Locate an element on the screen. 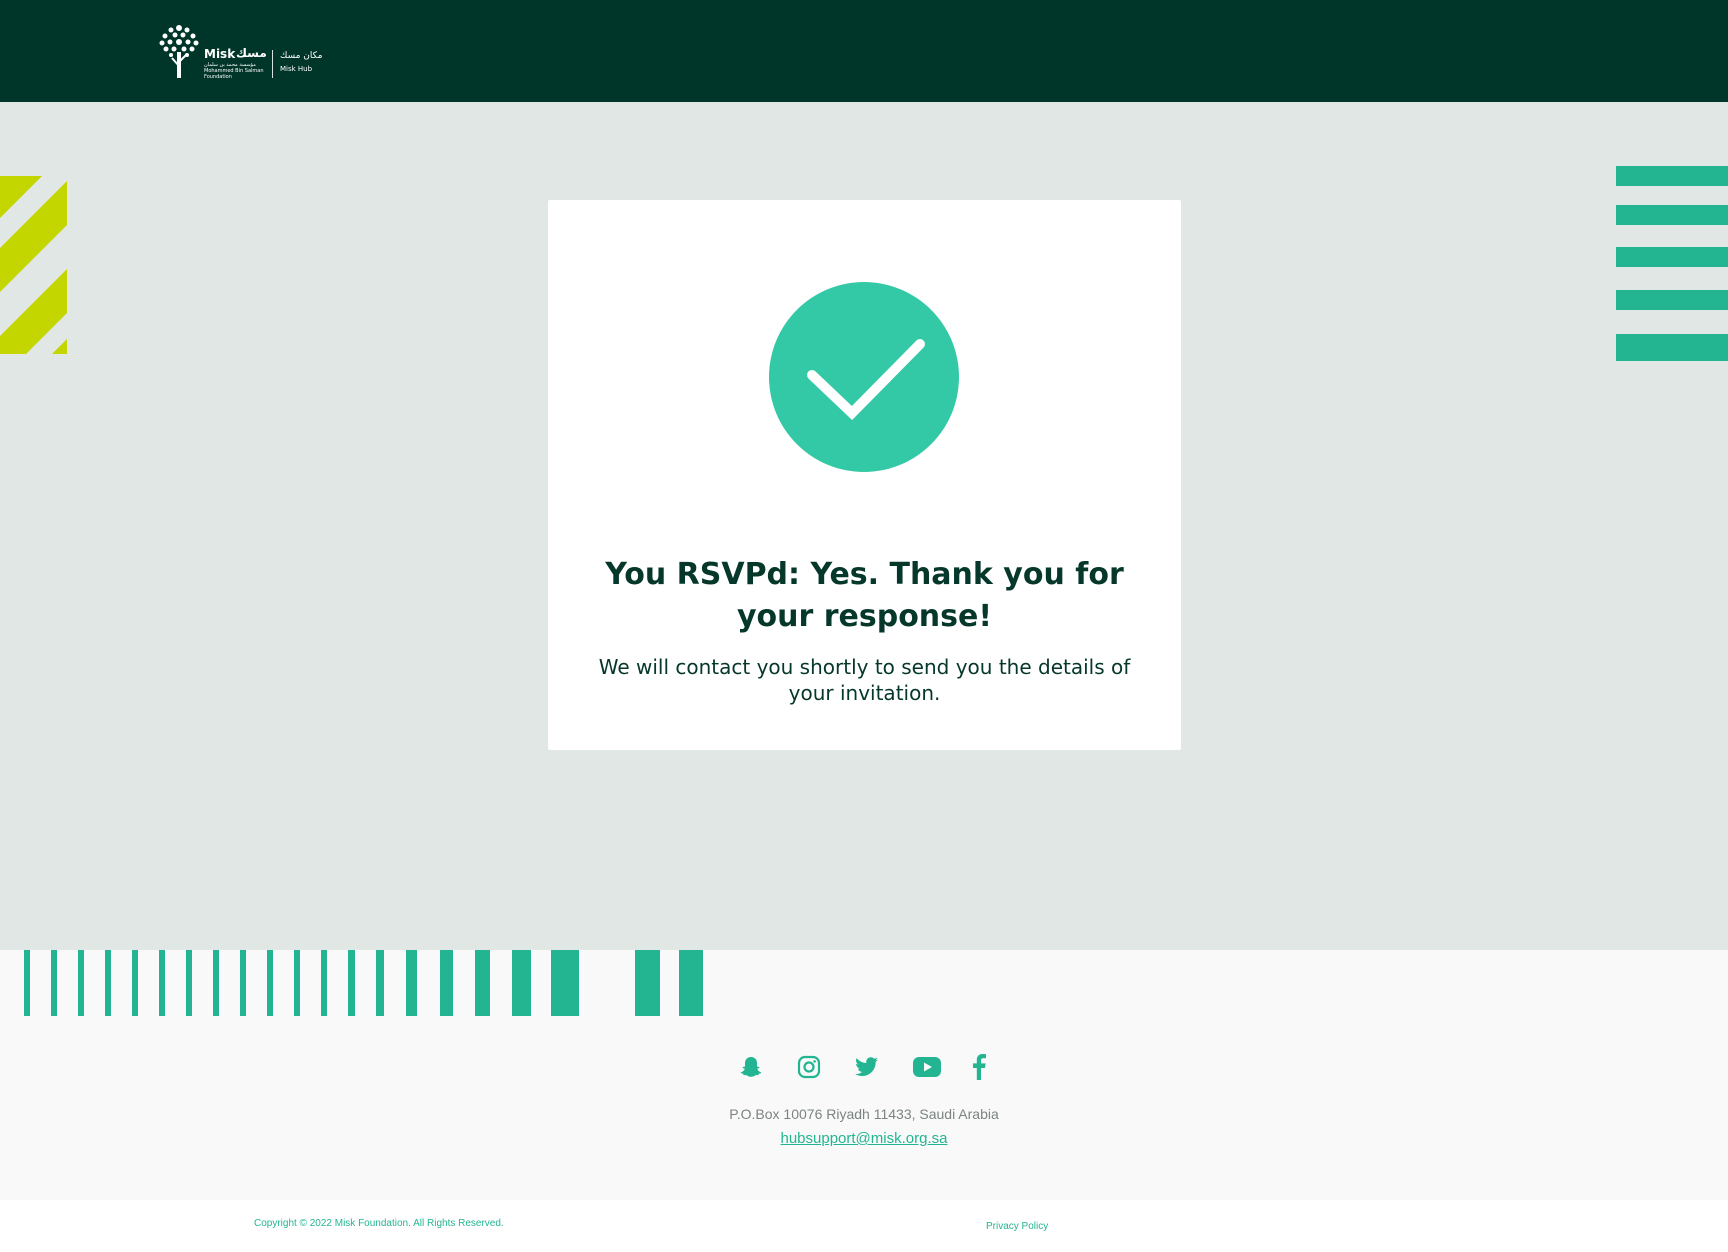 Image resolution: width=1728 pixels, height=1252 pixels. privacy-policy-link: Privacy Policy is located at coordinates (1017, 1226).